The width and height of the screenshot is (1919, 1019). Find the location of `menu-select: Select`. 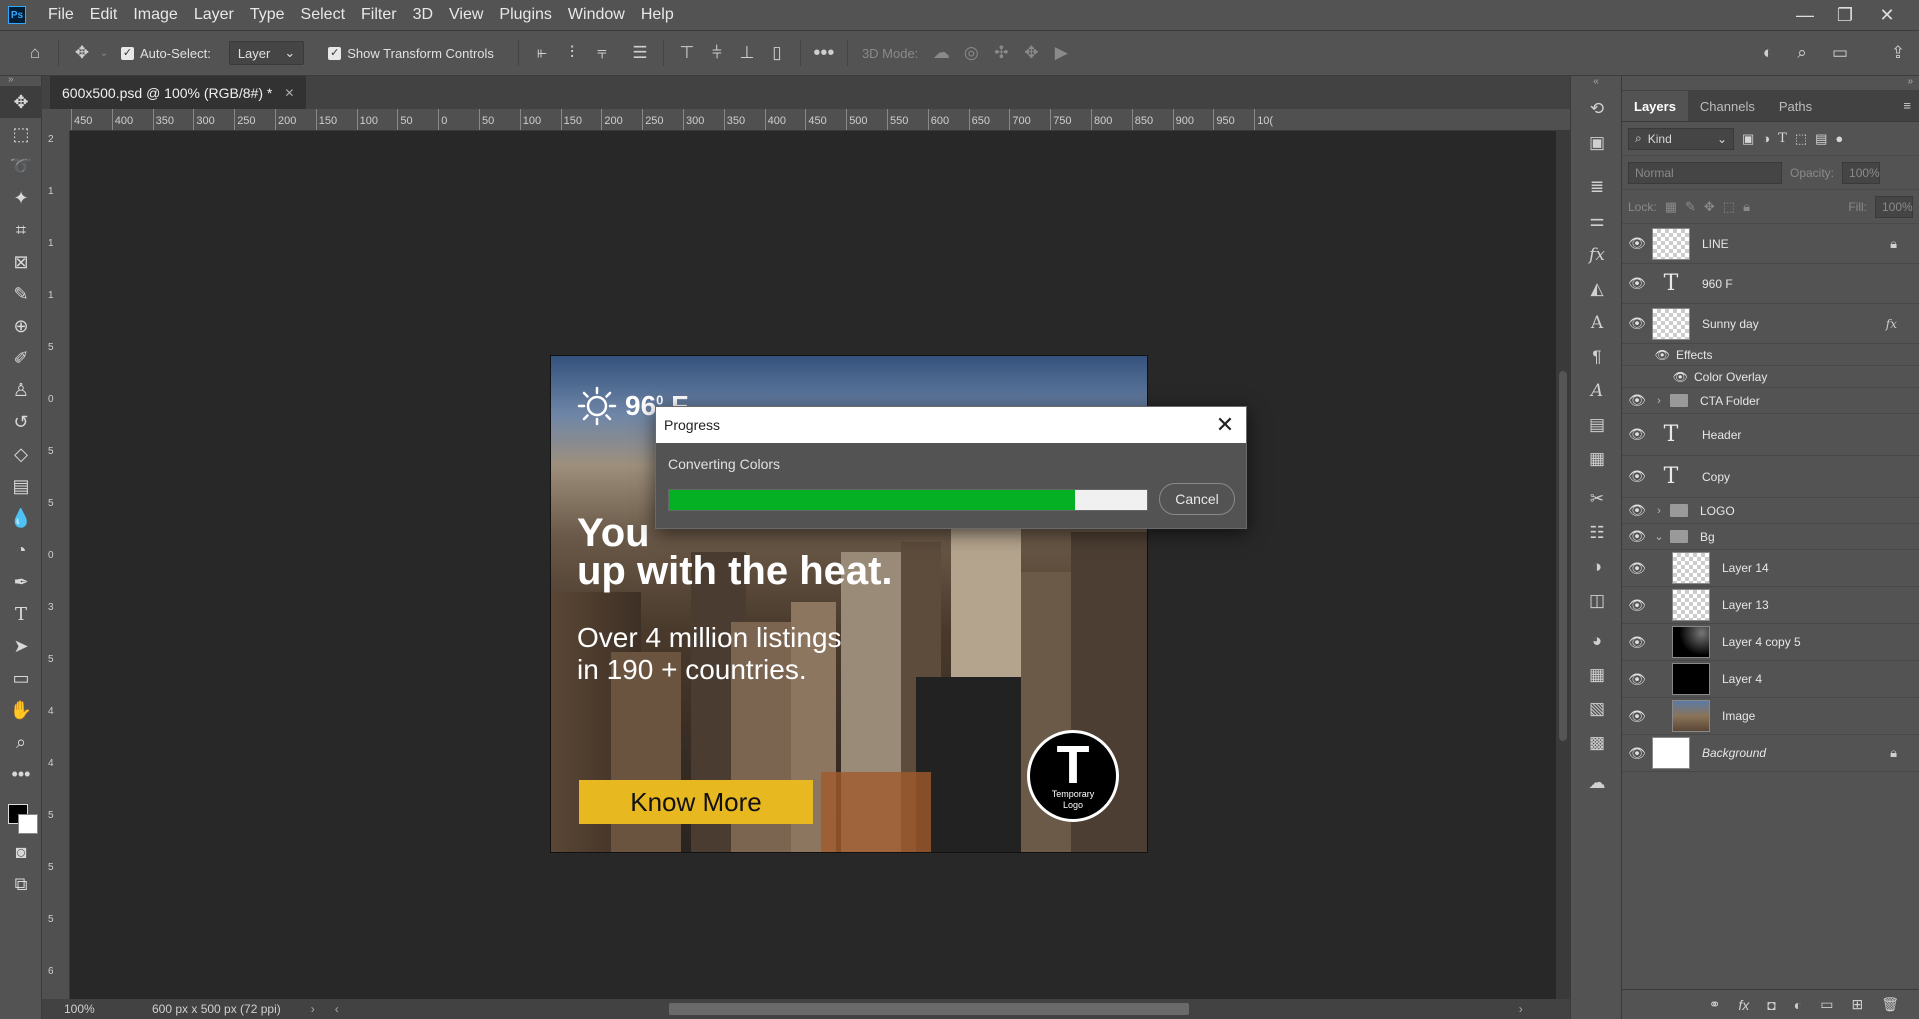

menu-select: Select is located at coordinates (323, 15).